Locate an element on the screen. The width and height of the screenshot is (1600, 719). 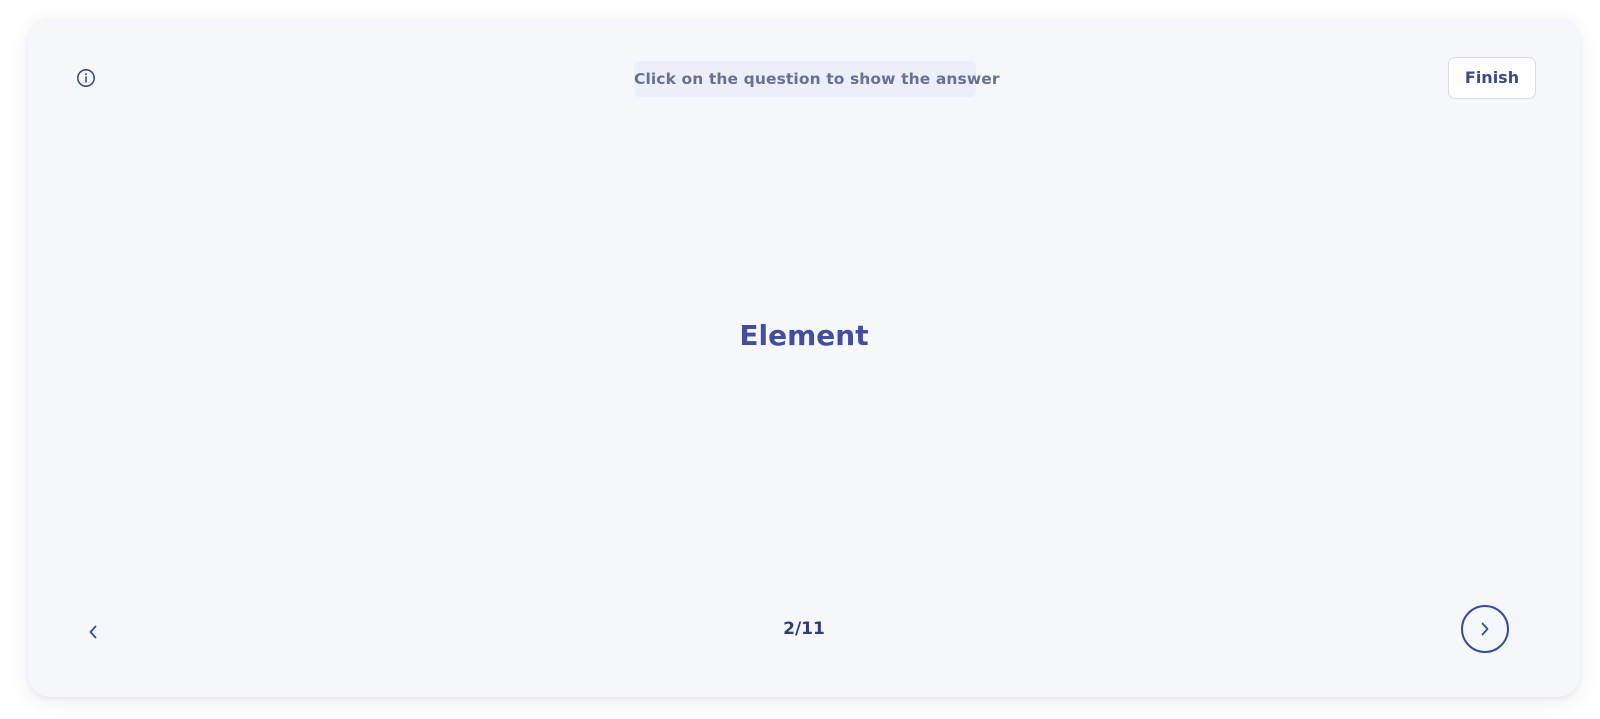
next-button is located at coordinates (1485, 629).